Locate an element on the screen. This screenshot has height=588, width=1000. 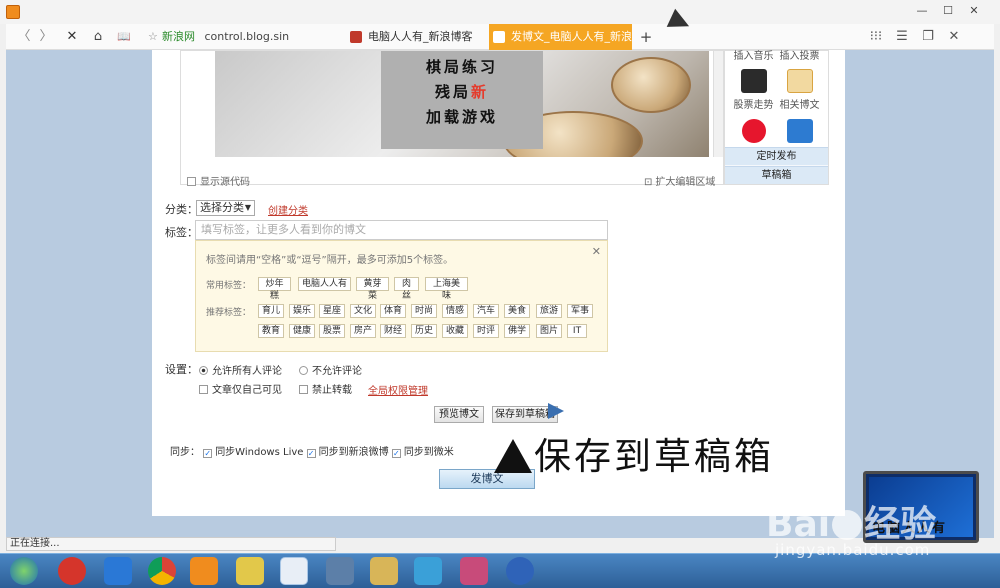
apps-grid-icon: ⁝⁝⁝ is located at coordinates (876, 37).